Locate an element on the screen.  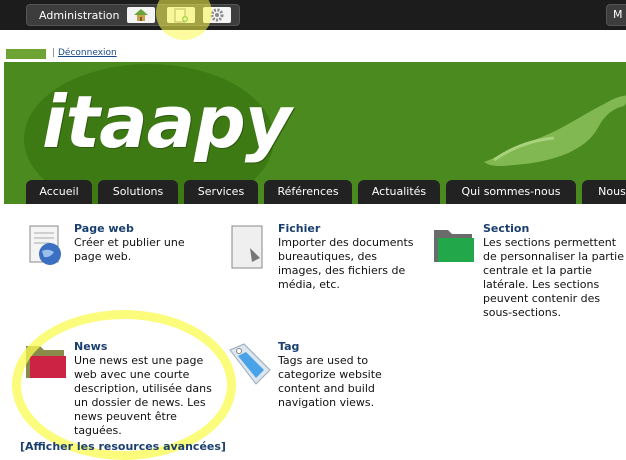
resource-title: Section is located at coordinates (554, 228).